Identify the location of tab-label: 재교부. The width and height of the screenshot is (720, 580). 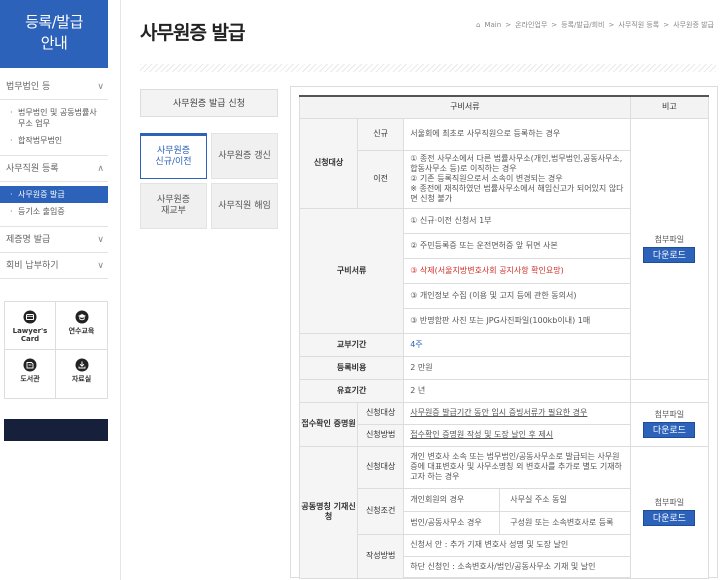
(173, 211).